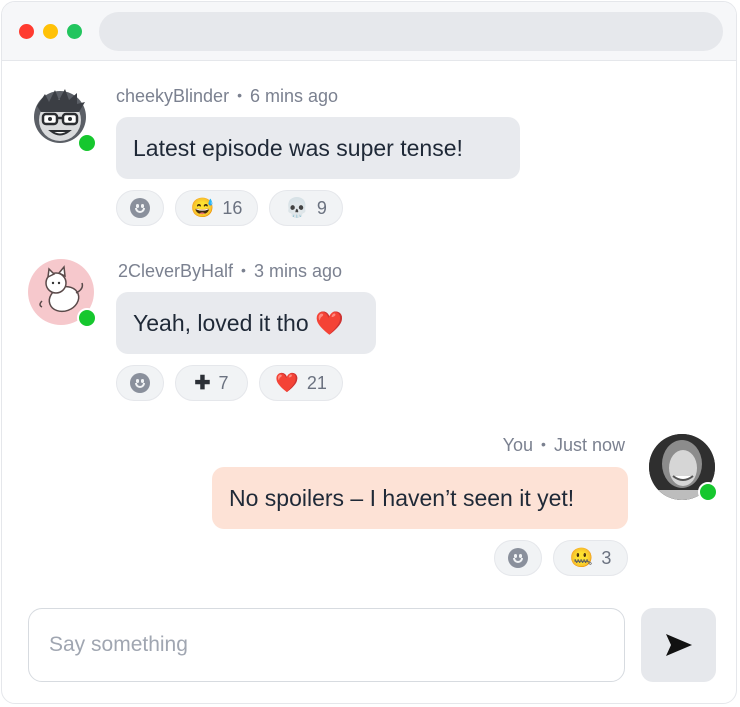 The image size is (740, 707). I want to click on title-bar, so click(369, 31).